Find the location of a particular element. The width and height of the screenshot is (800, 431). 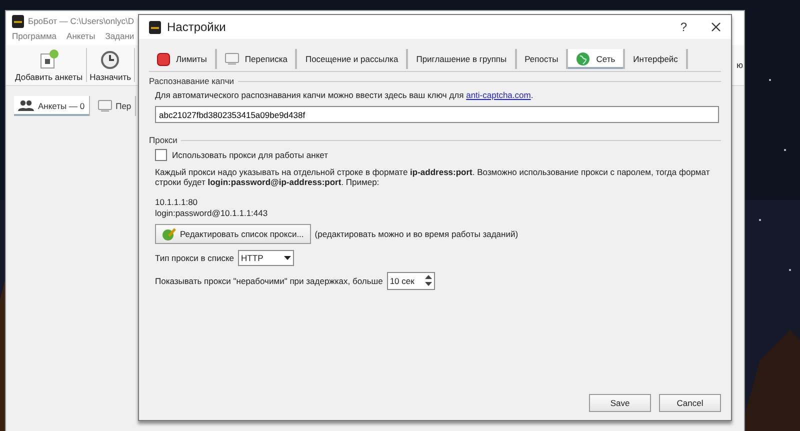

caret-icon is located at coordinates (288, 258).